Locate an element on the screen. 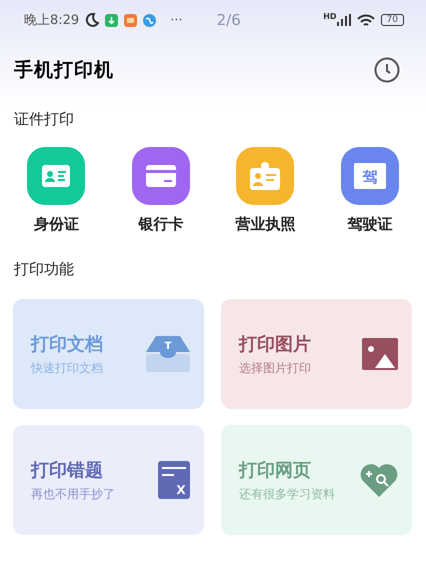  bank-card-icon is located at coordinates (161, 176).